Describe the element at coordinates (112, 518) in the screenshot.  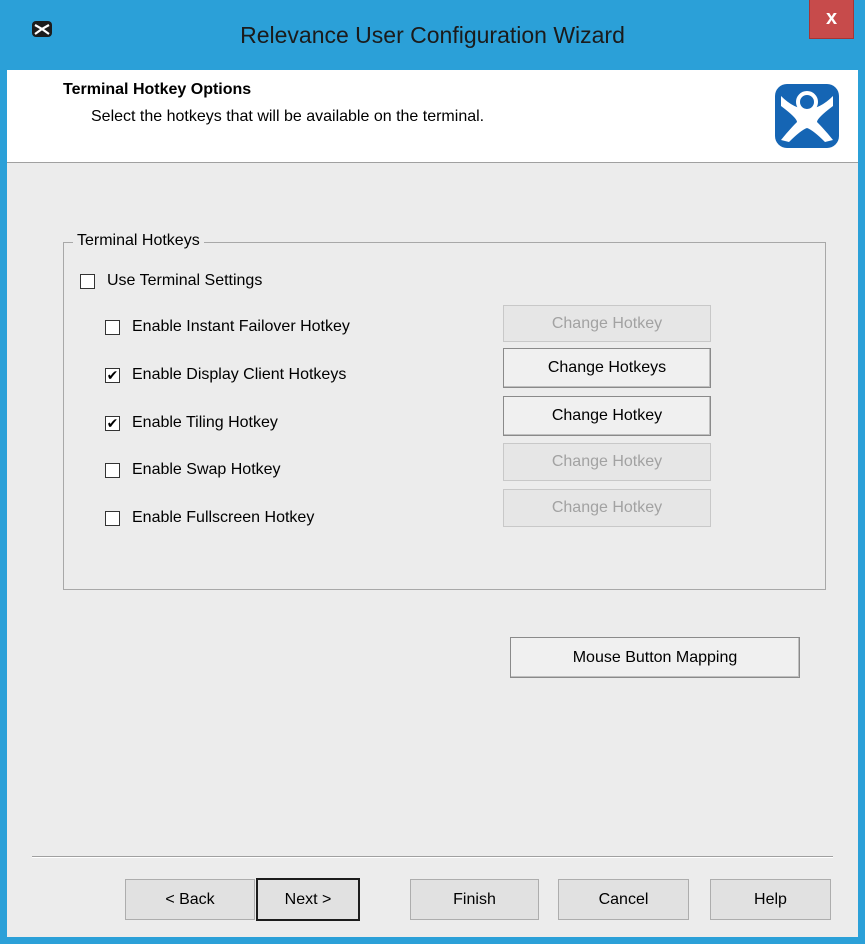
I see `fullscreen-checkbox` at that location.